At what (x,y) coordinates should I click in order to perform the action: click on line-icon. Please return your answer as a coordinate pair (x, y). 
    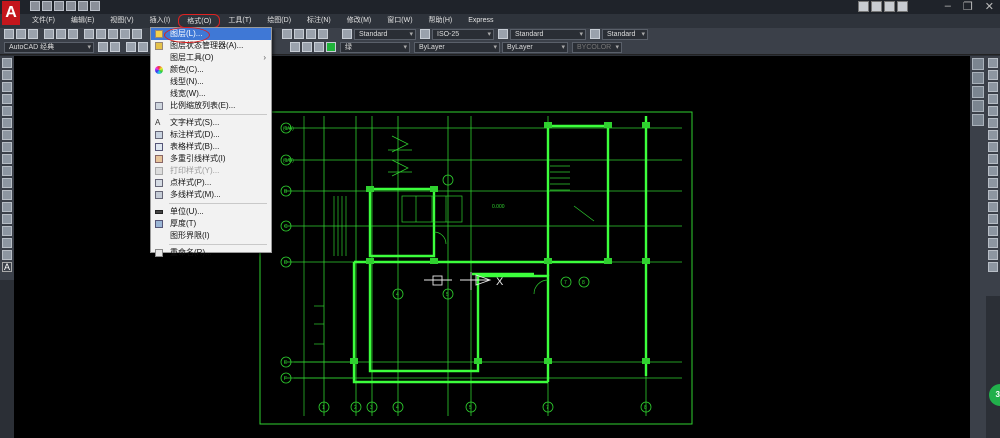
    Looking at the image, I should click on (7, 63).